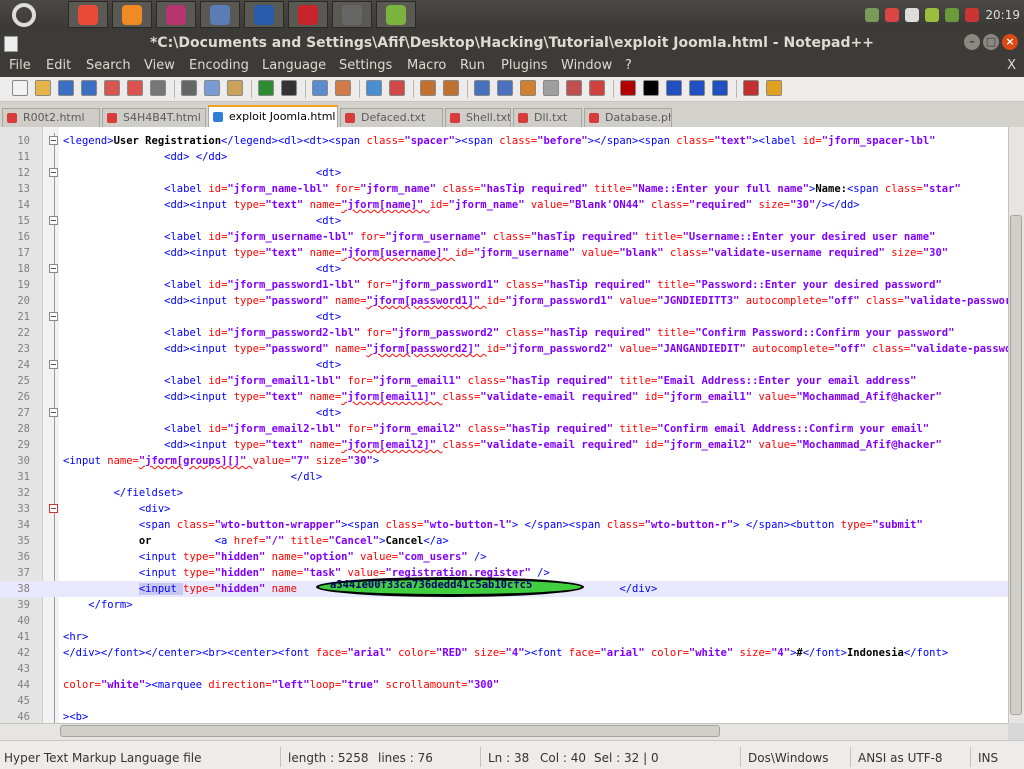 This screenshot has width=1024, height=769. What do you see at coordinates (504, 365) in the screenshot?
I see `code-line: 24 <dt>` at bounding box center [504, 365].